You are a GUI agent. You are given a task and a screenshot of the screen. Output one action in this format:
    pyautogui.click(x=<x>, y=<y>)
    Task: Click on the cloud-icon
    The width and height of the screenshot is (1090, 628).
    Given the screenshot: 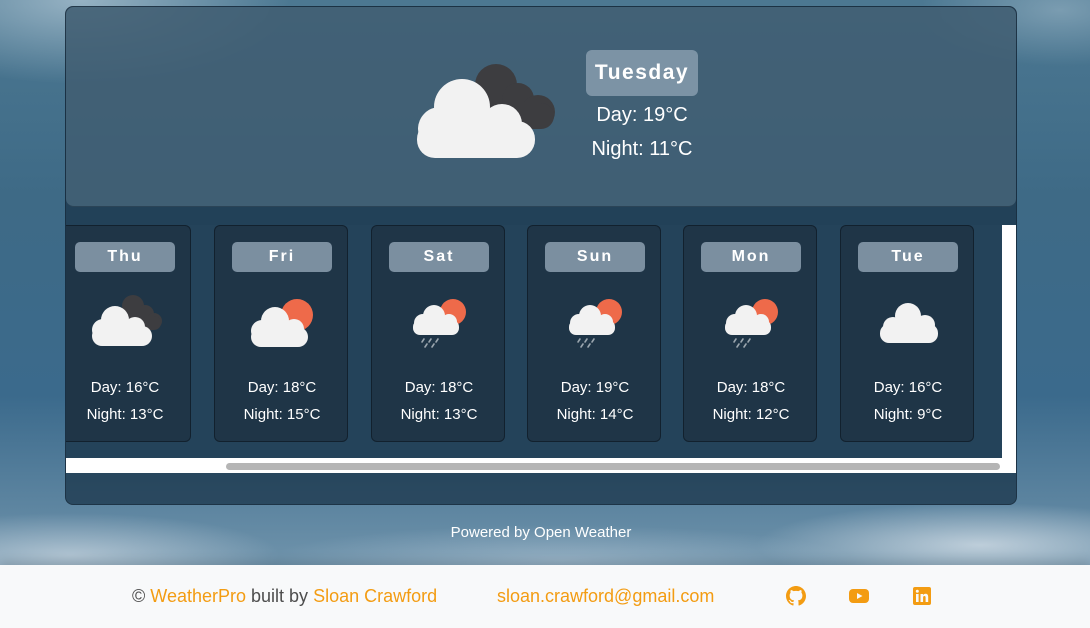 What is the action you would take?
    pyautogui.click(x=909, y=323)
    